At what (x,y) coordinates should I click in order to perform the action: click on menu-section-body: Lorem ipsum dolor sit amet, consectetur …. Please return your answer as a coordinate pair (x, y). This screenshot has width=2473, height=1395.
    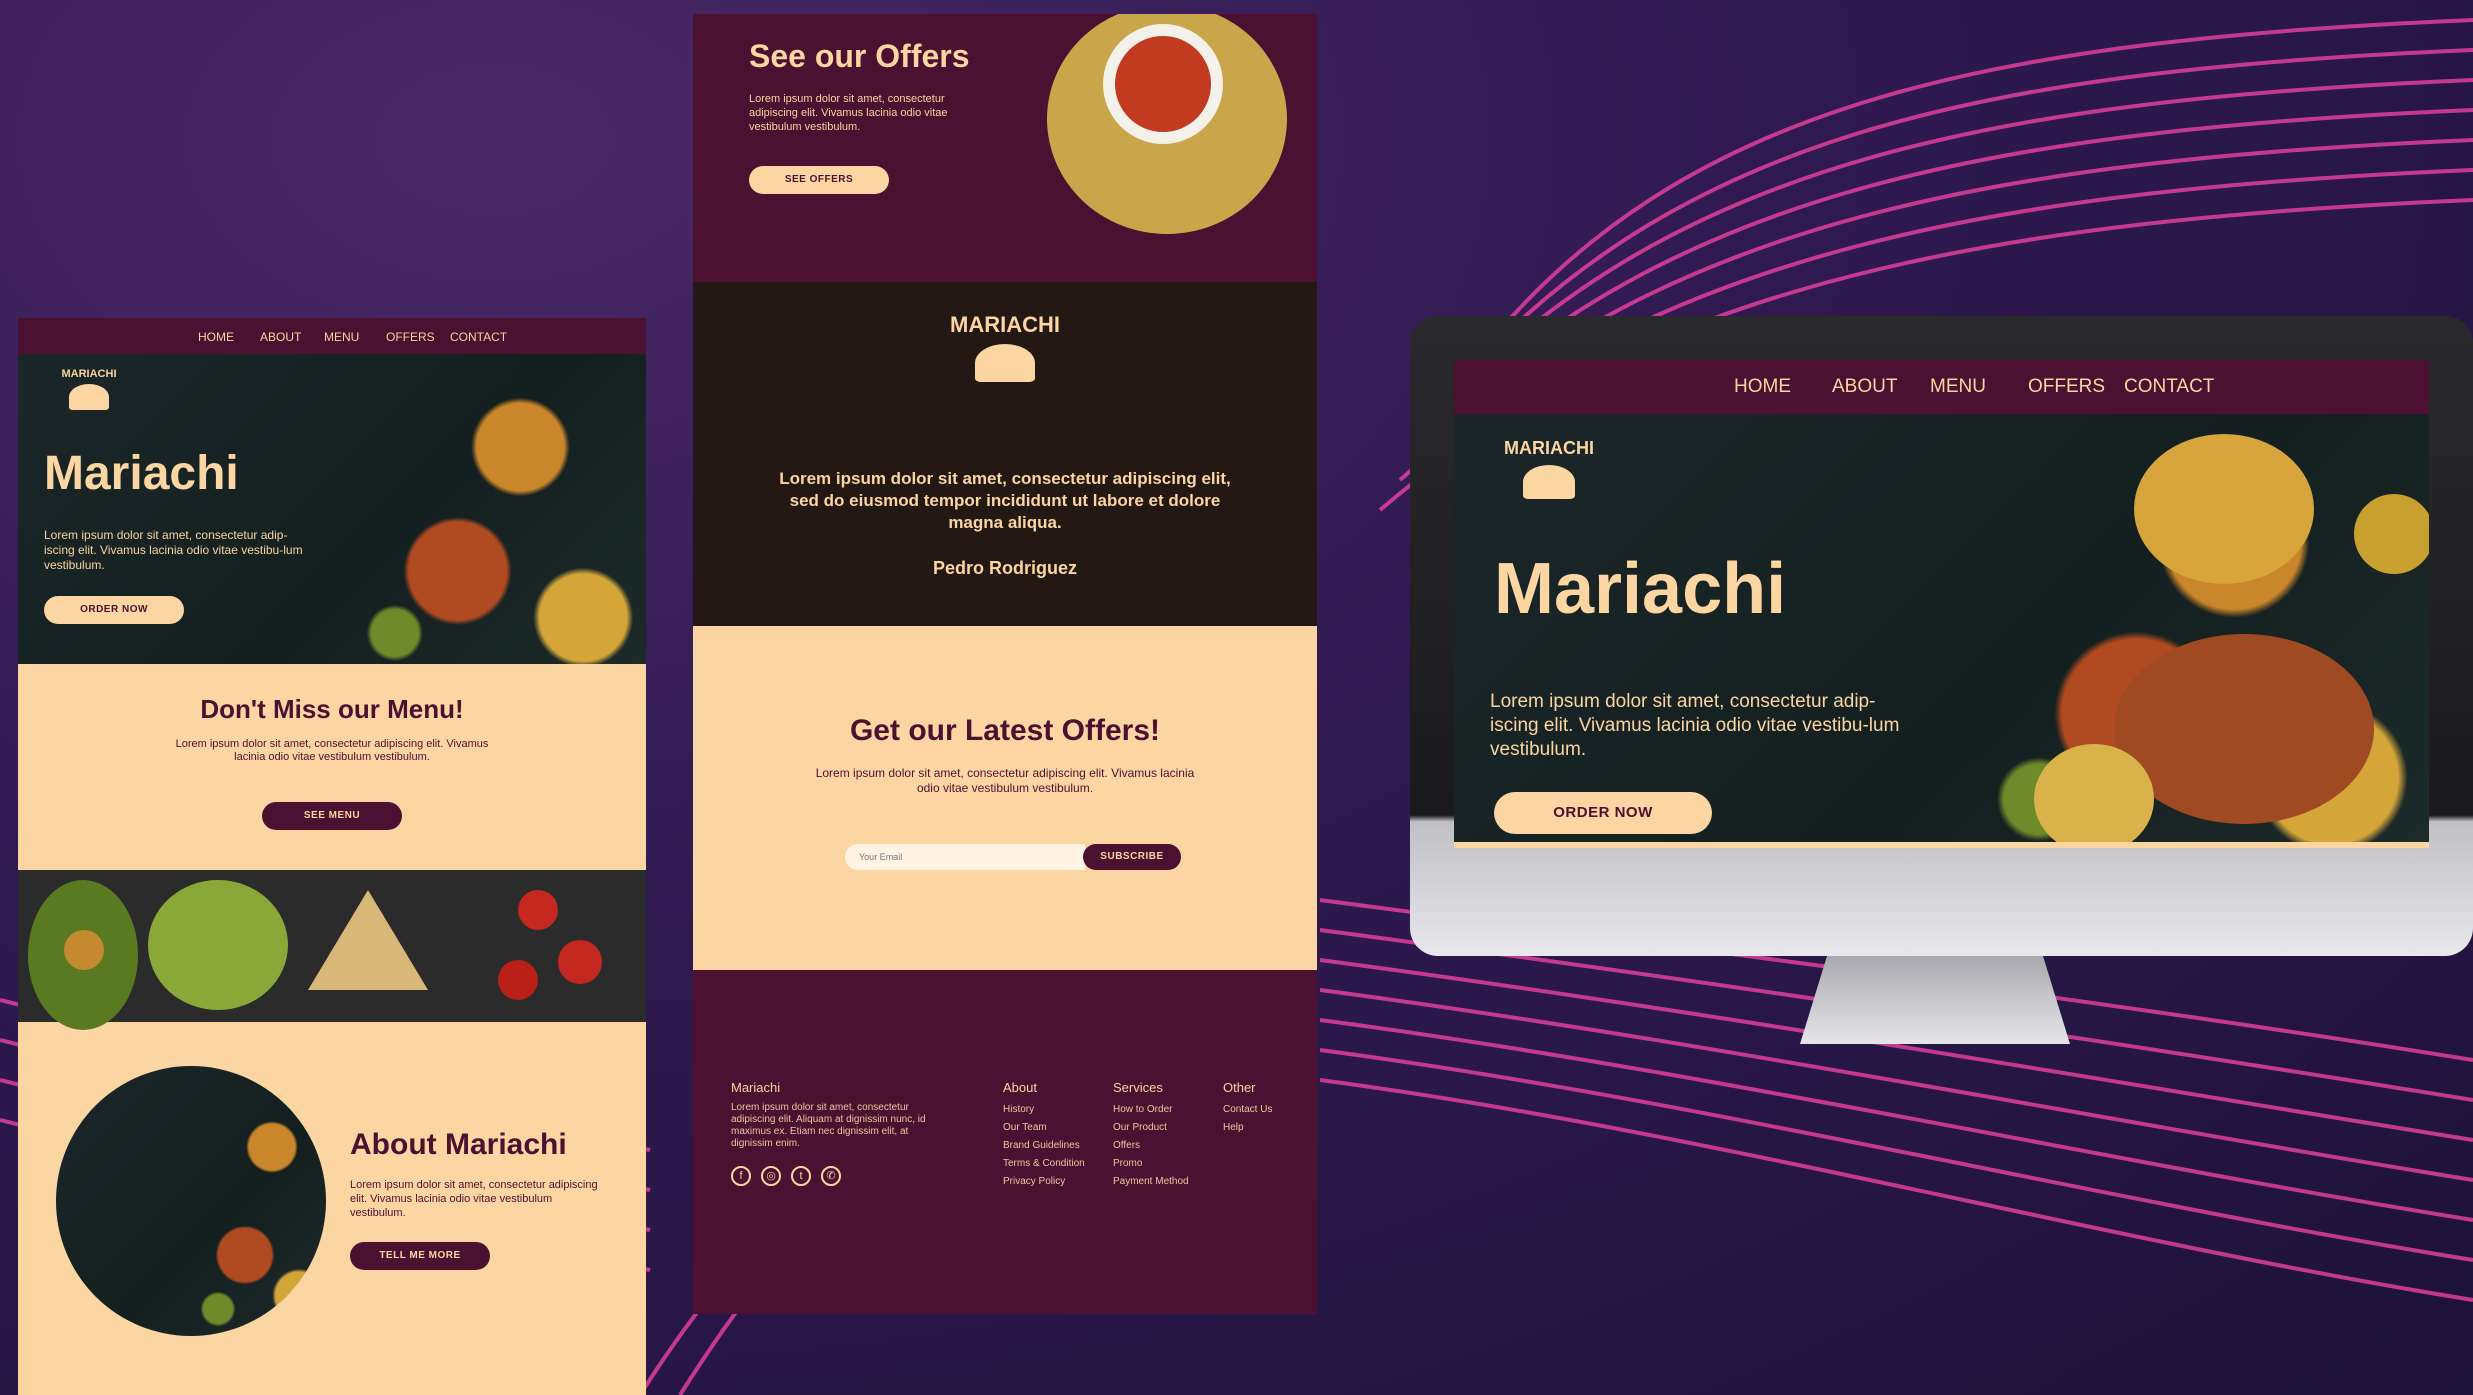
    Looking at the image, I should click on (332, 750).